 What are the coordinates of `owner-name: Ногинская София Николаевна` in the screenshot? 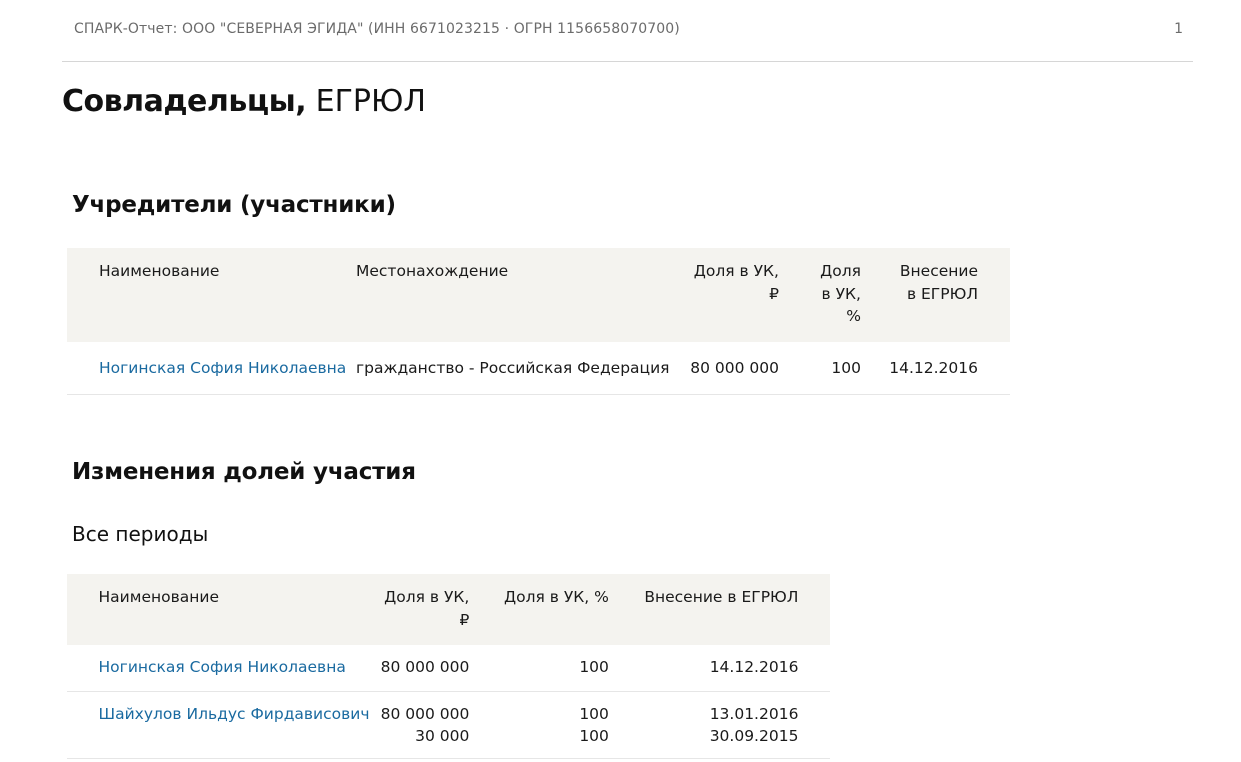 It's located at (234, 668).